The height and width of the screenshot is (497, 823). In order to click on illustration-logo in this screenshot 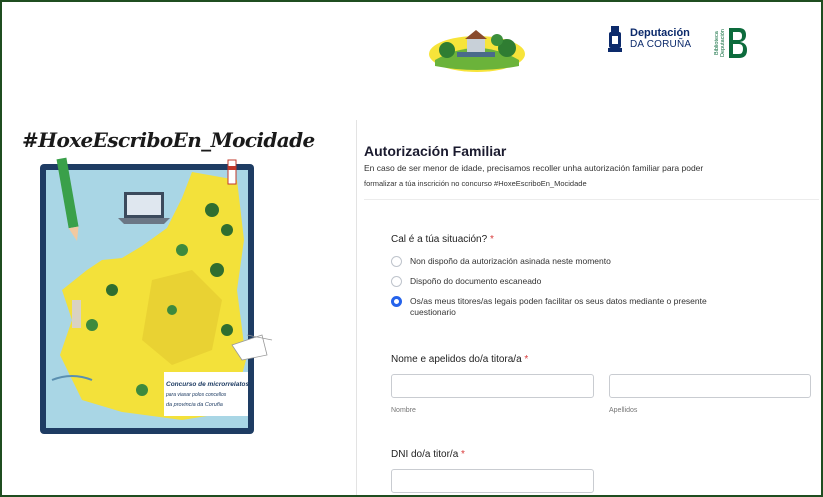, I will do `click(477, 51)`.